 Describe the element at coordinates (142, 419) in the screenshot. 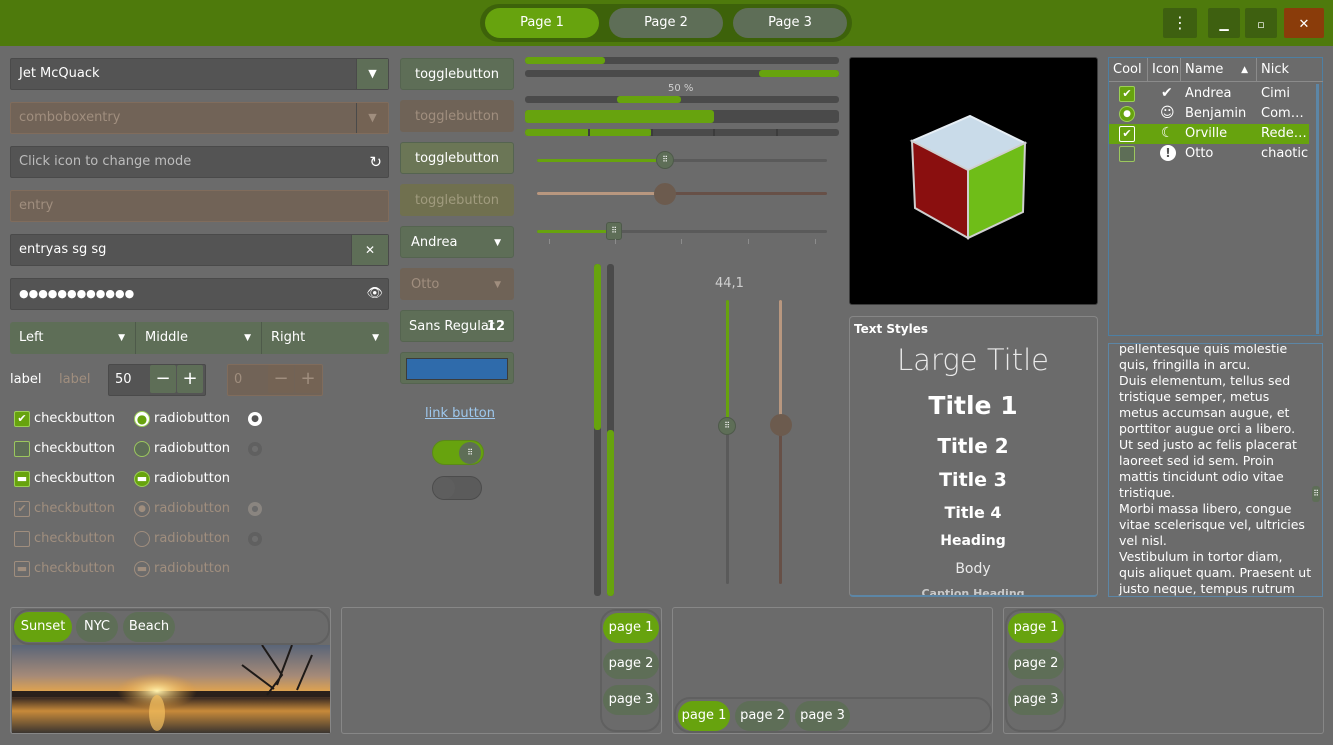

I see `radiobutton-selected: ●` at that location.